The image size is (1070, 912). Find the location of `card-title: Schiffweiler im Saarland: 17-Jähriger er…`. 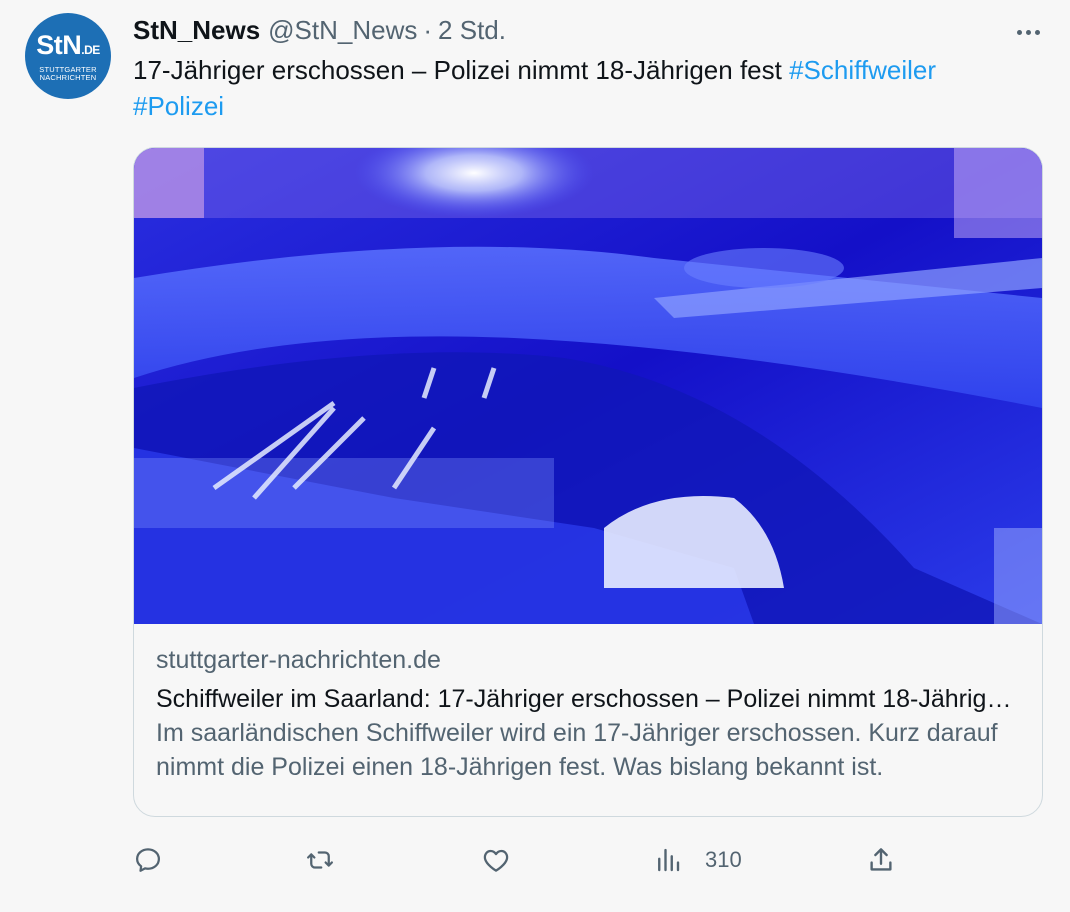

card-title: Schiffweiler im Saarland: 17-Jähriger er… is located at coordinates (589, 699).